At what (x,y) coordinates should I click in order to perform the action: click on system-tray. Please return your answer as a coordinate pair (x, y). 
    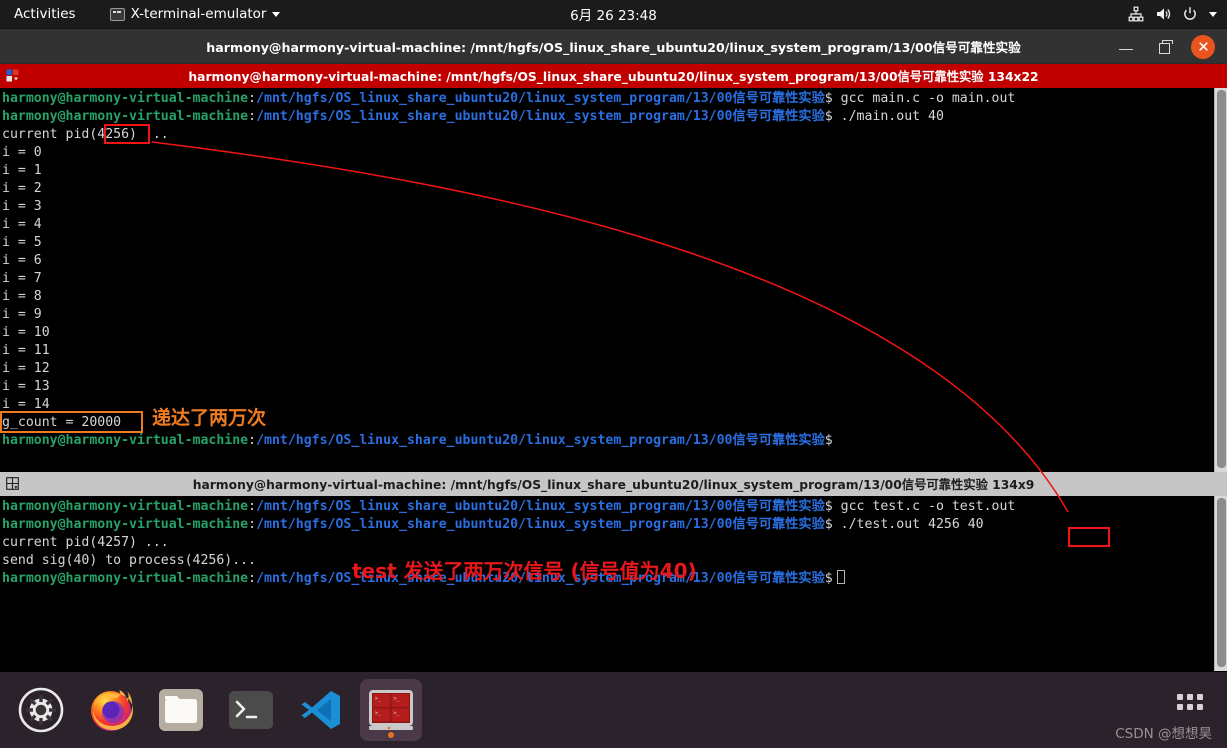
    Looking at the image, I should click on (1172, 14).